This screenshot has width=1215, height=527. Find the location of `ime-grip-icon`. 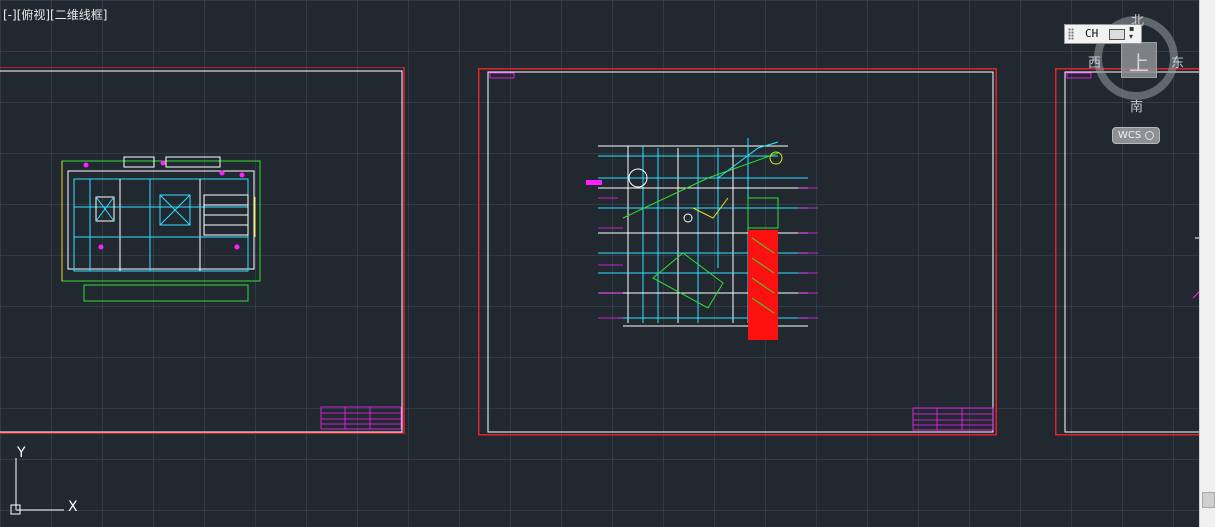

ime-grip-icon is located at coordinates (1071, 34).